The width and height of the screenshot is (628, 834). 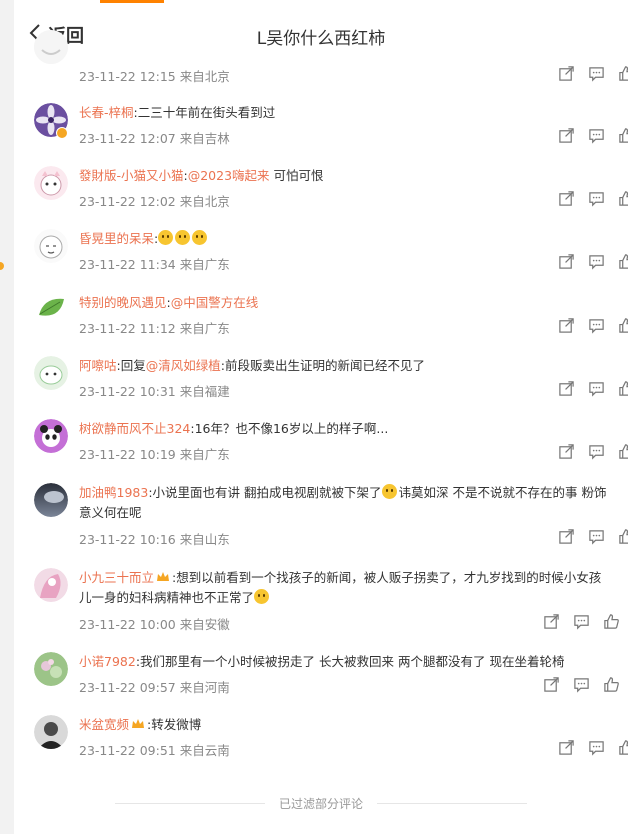 I want to click on comment-author: 阿嚓咕, so click(x=98, y=365).